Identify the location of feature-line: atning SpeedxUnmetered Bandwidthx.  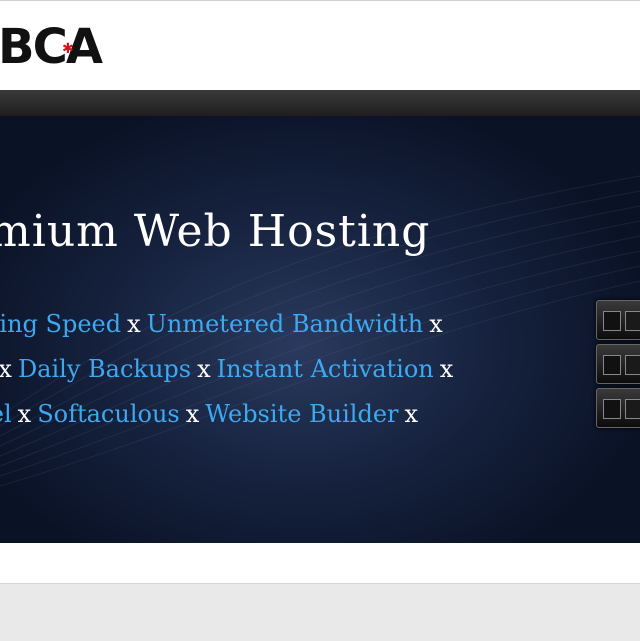
(229, 324).